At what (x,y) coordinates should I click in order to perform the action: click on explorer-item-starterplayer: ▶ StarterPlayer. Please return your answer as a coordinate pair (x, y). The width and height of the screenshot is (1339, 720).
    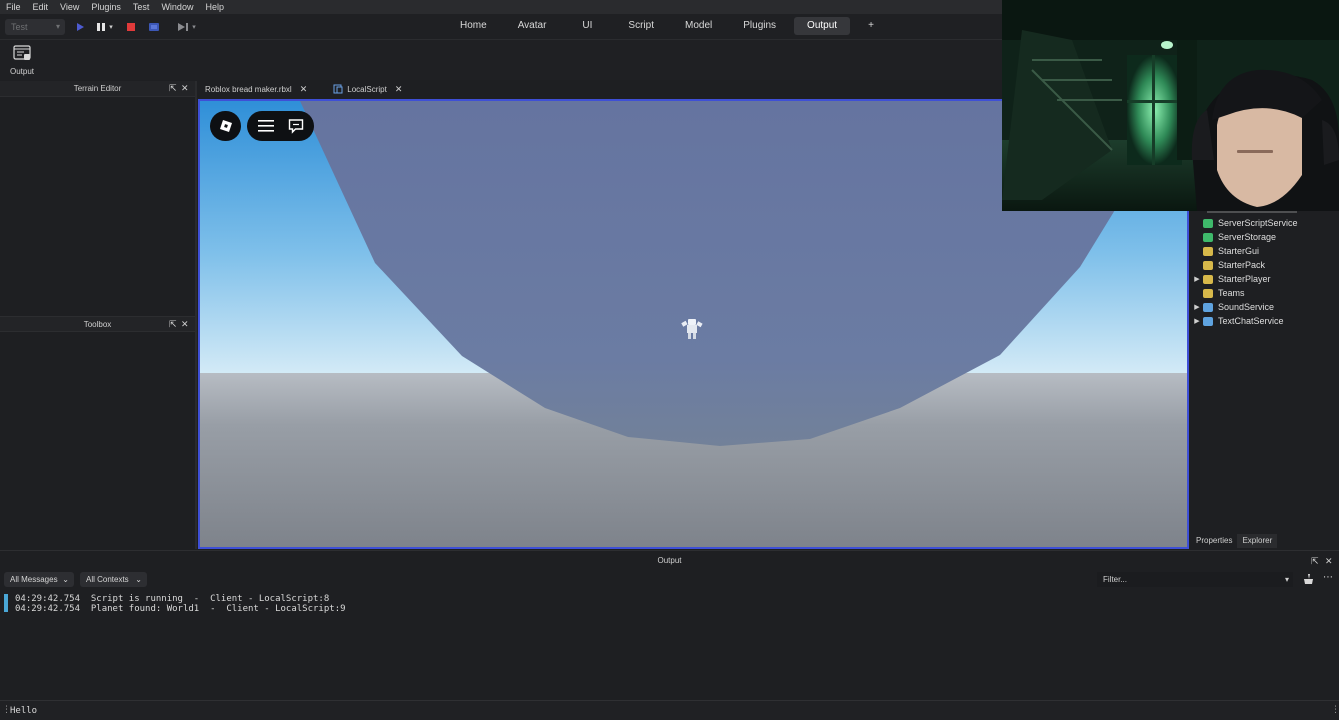
    Looking at the image, I should click on (1231, 279).